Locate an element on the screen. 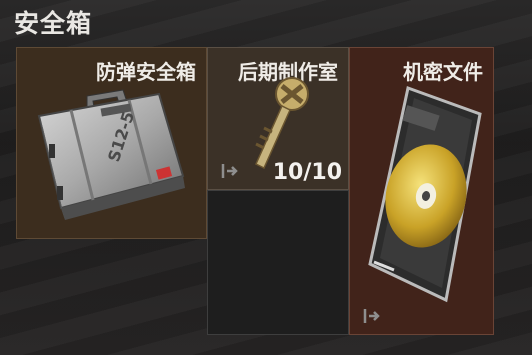  disc-icon is located at coordinates (425, 194).